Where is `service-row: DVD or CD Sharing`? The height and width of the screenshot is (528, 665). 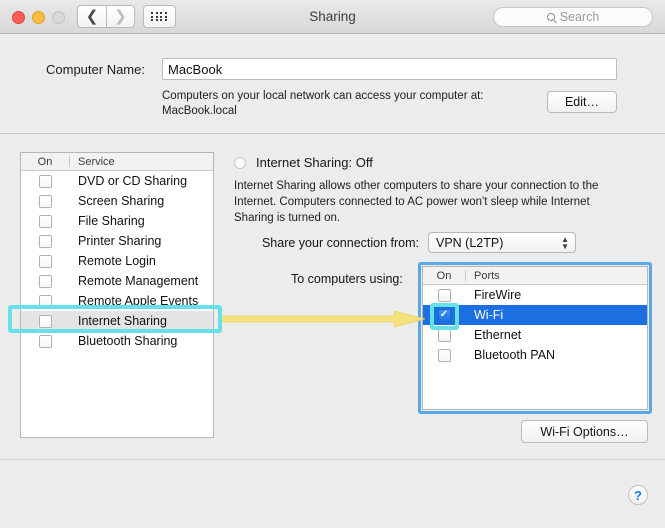 service-row: DVD or CD Sharing is located at coordinates (117, 181).